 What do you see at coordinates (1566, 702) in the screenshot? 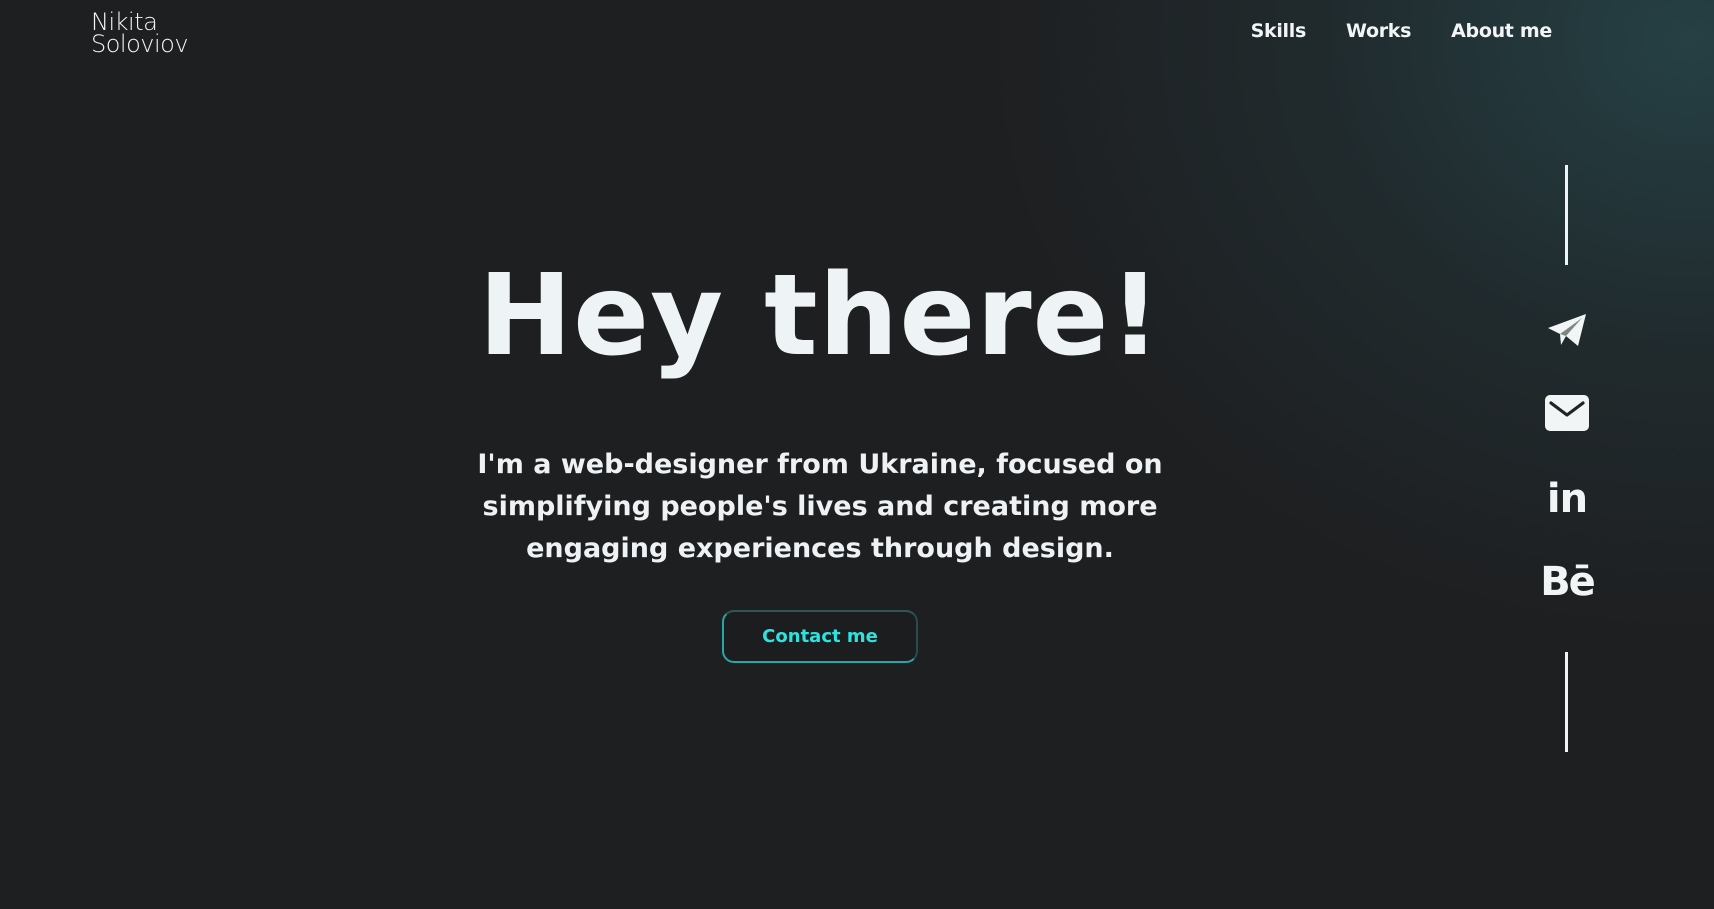
I see `divider-line-bottom` at bounding box center [1566, 702].